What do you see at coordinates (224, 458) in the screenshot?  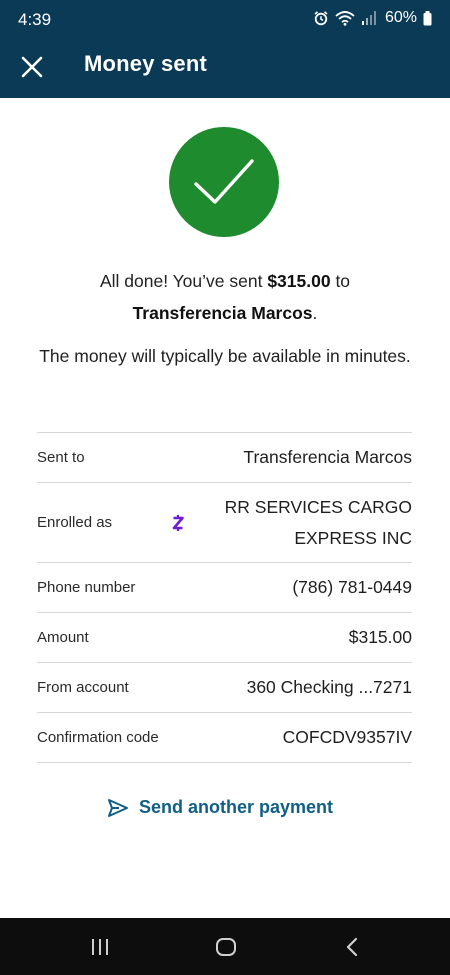 I see `detail-row-sent-to: Sent to Transferencia Marcos` at bounding box center [224, 458].